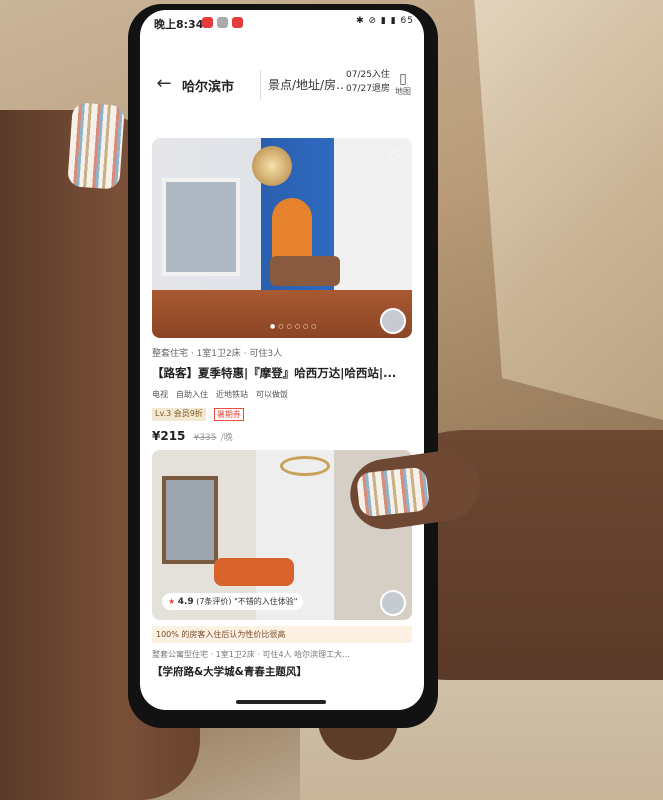 This screenshot has width=663, height=800. What do you see at coordinates (368, 75) in the screenshot?
I see `checkin-date: 07/25入住` at bounding box center [368, 75].